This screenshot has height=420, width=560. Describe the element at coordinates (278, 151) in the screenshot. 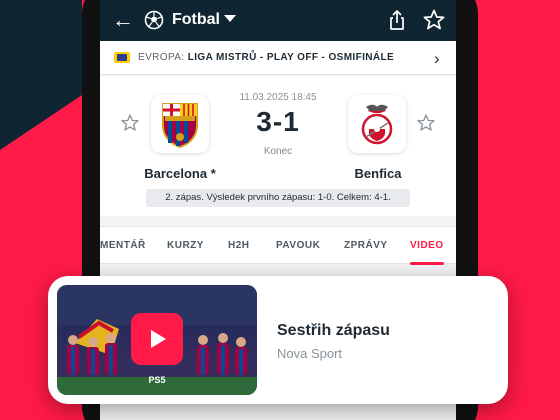

I see `match-status: Konec` at that location.